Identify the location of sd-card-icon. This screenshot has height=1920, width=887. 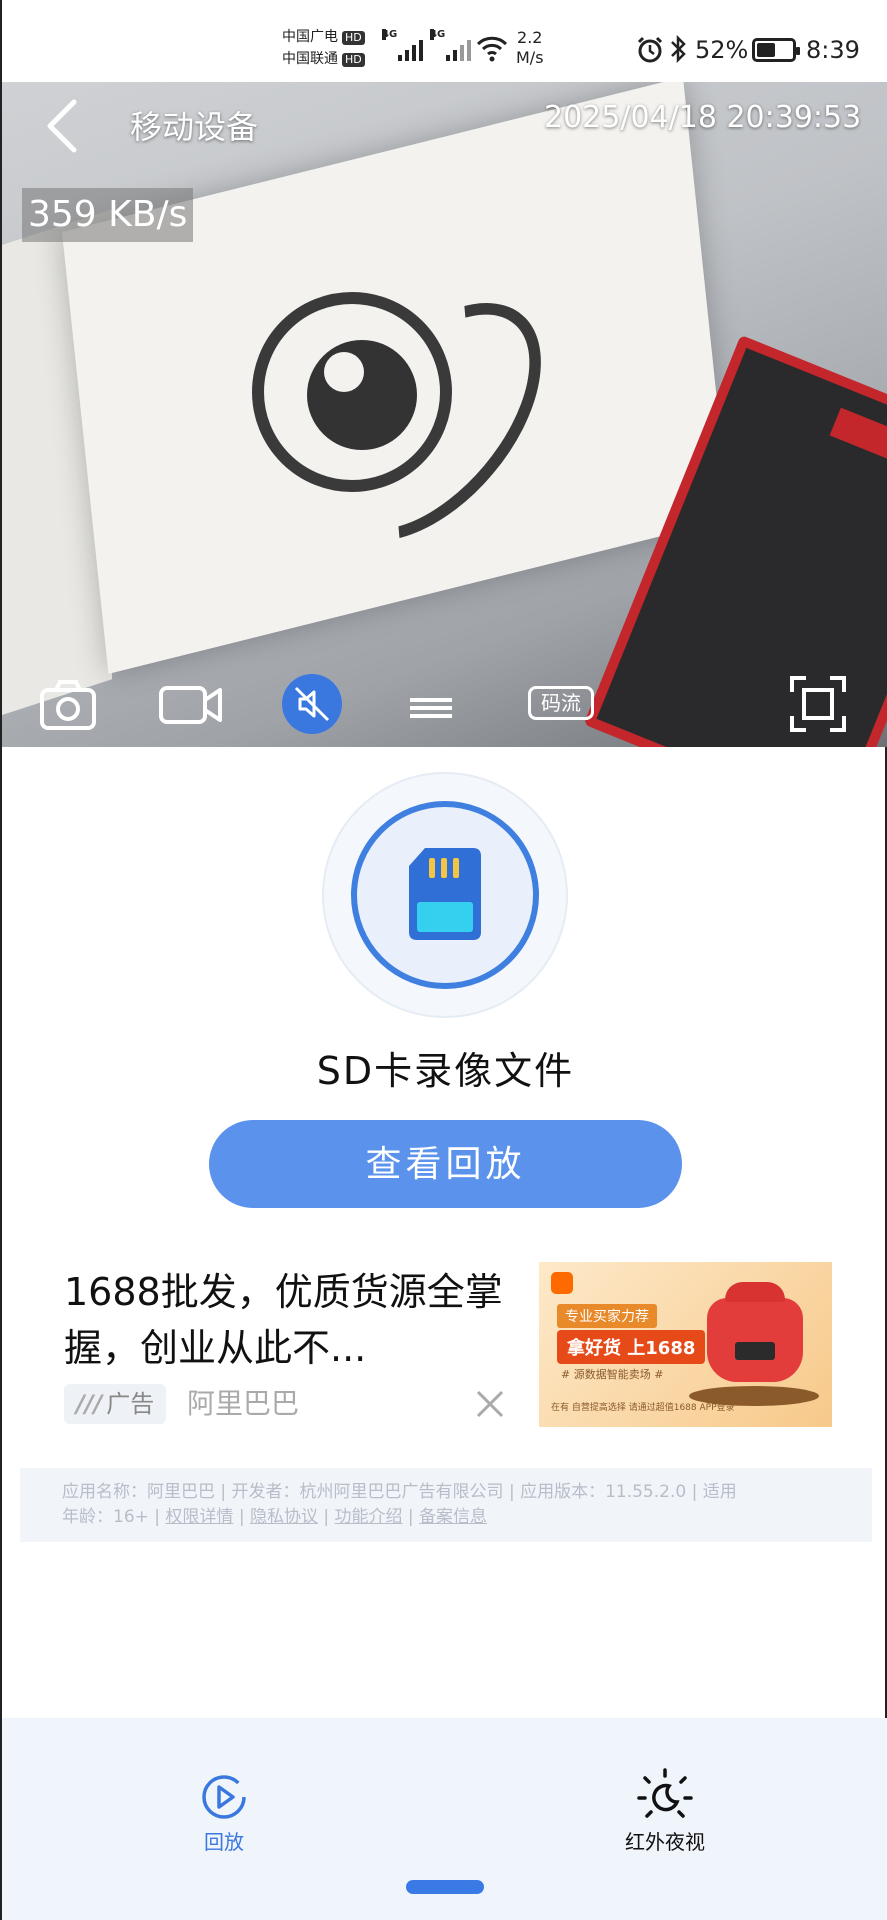
(445, 894).